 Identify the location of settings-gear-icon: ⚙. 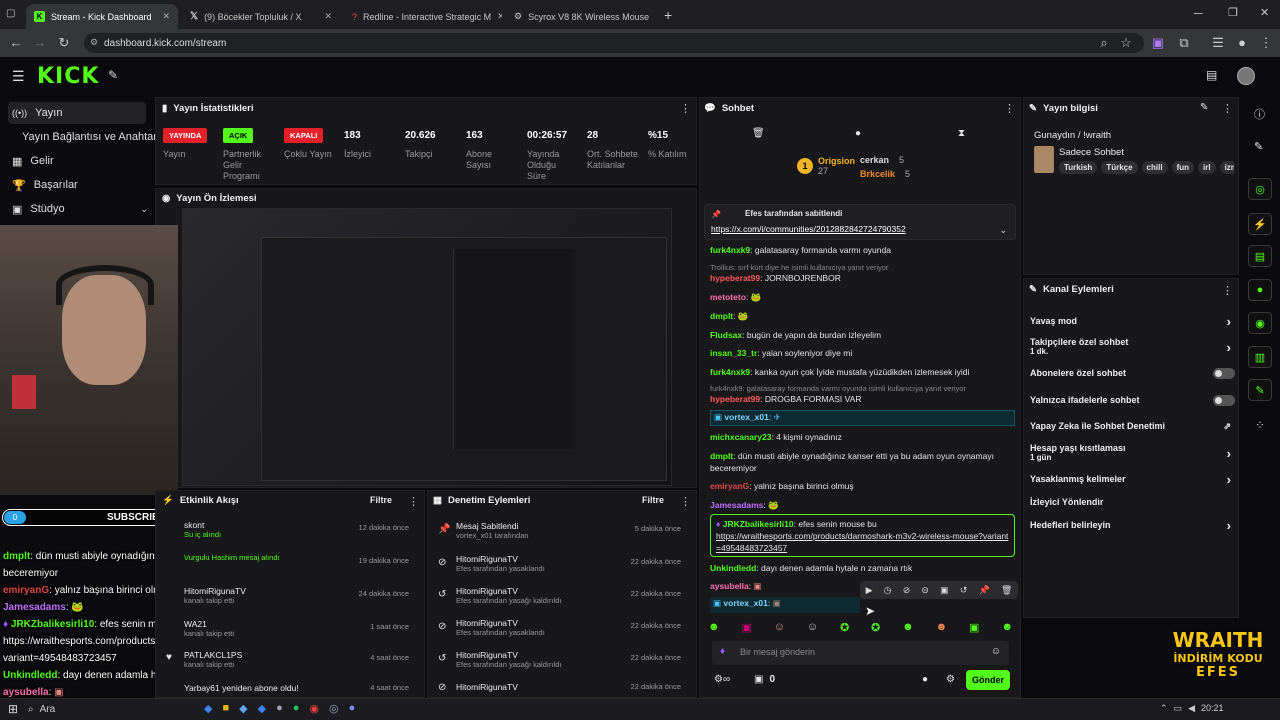
(950, 679).